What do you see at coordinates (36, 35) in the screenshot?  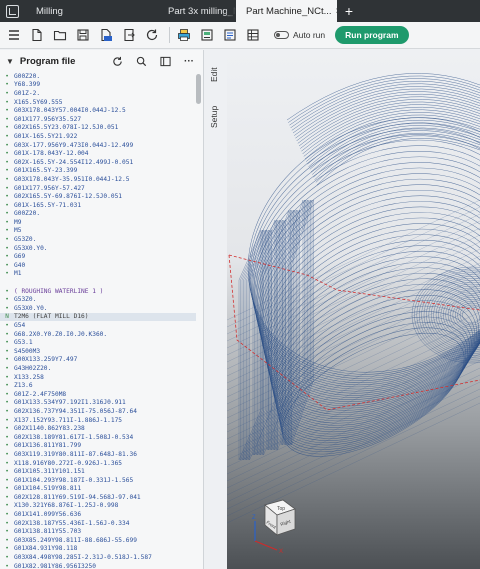 I see `new-file-icon` at bounding box center [36, 35].